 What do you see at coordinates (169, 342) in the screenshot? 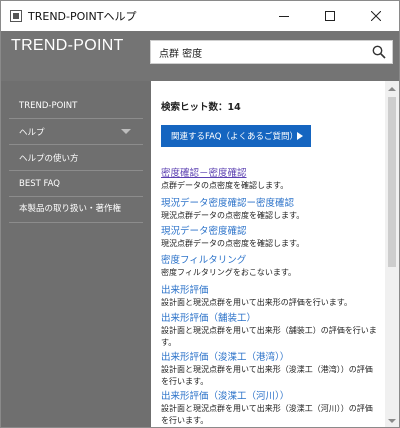
I see `result-description-cont: す。` at bounding box center [169, 342].